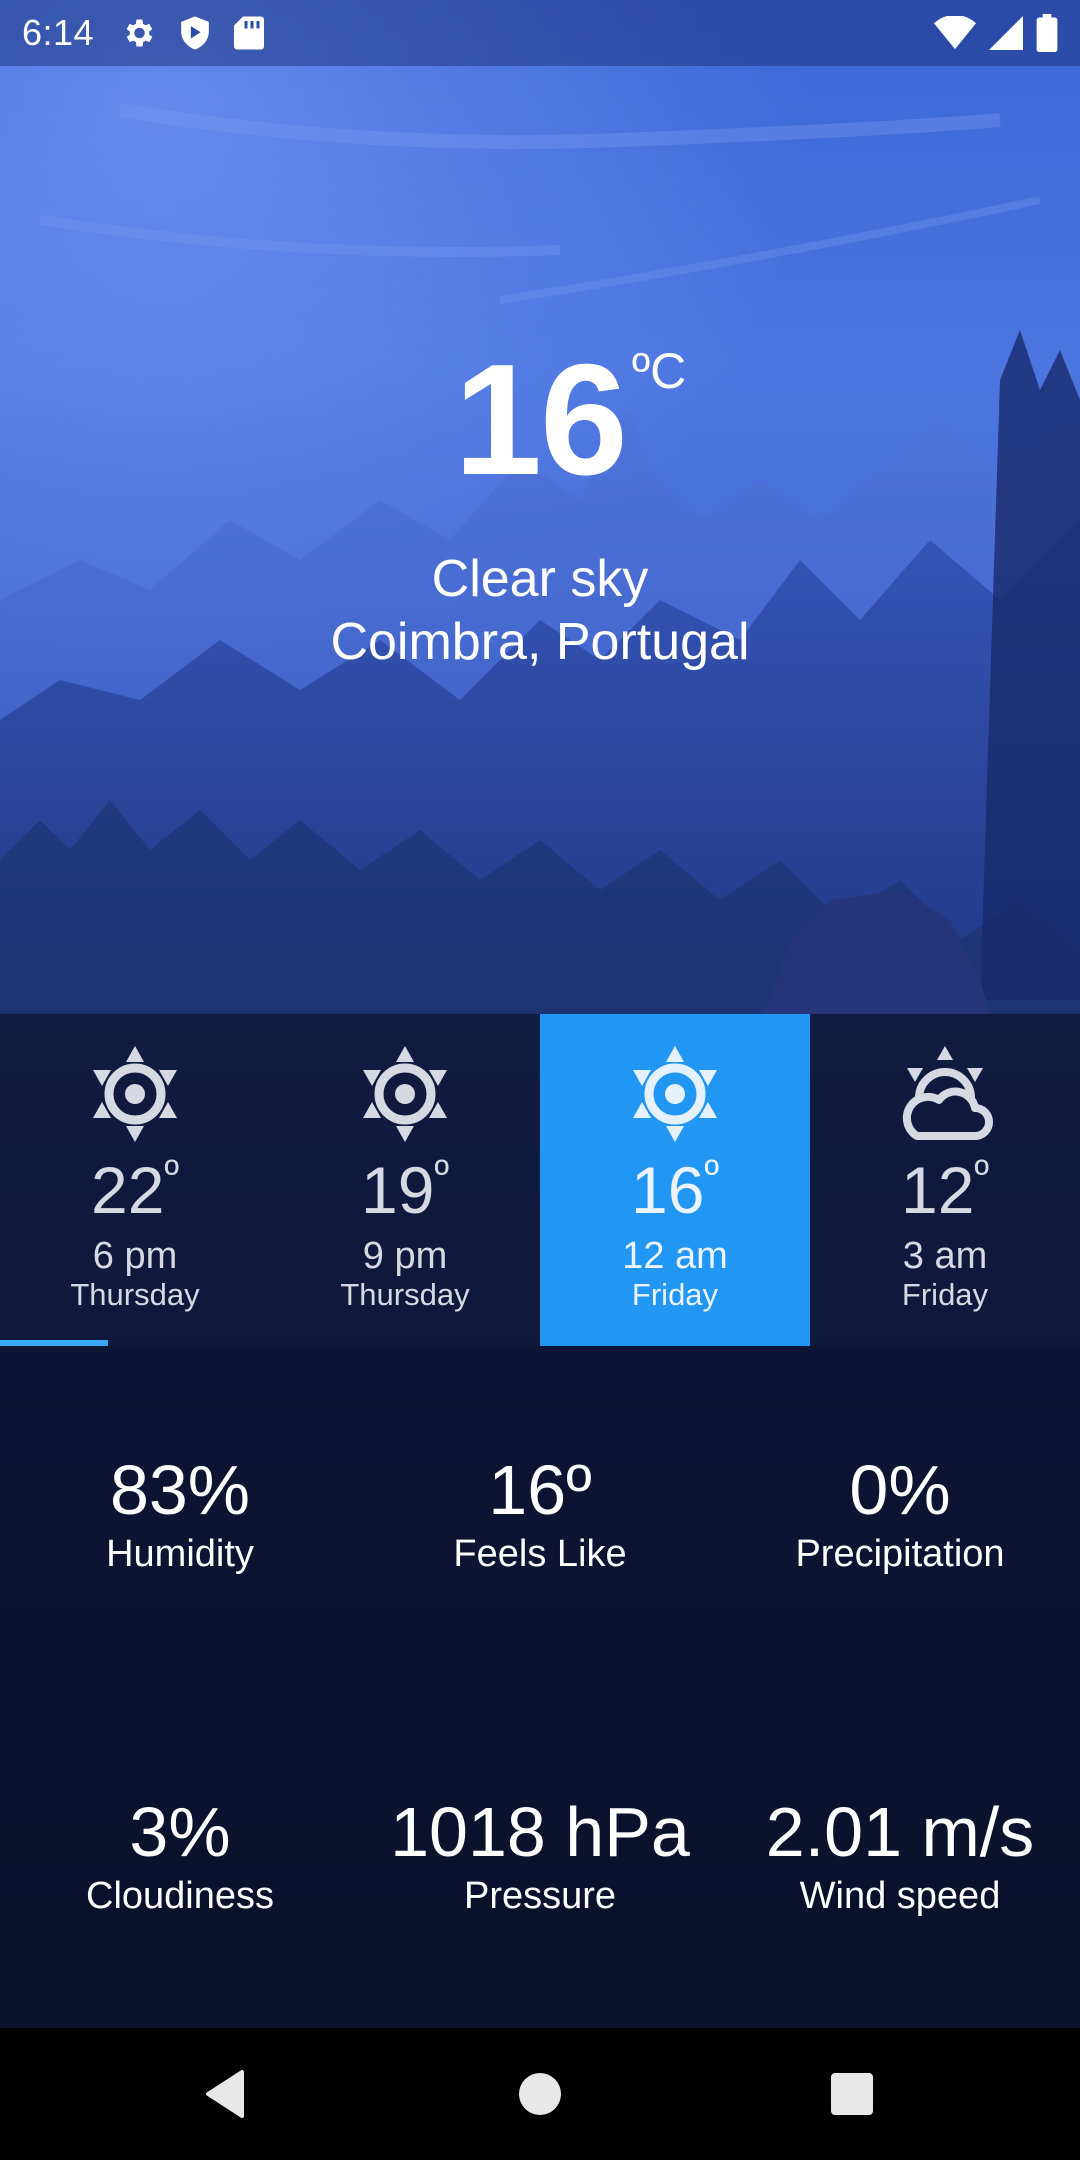 The width and height of the screenshot is (1080, 2160). I want to click on forecast-time: 9 pm, so click(405, 1256).